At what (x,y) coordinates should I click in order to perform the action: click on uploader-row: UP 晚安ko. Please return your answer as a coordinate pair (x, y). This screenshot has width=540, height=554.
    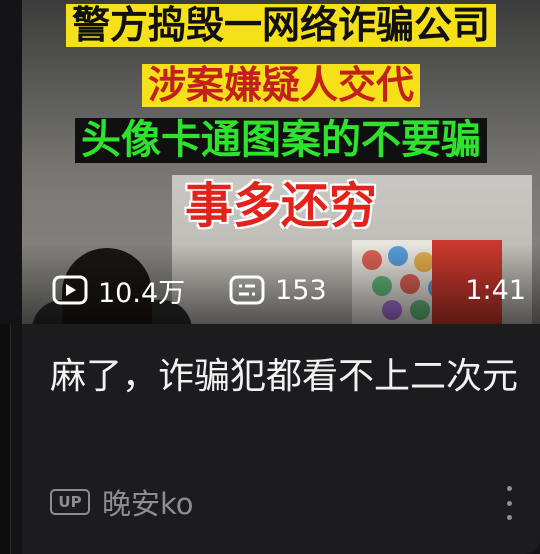
    Looking at the image, I should click on (122, 502).